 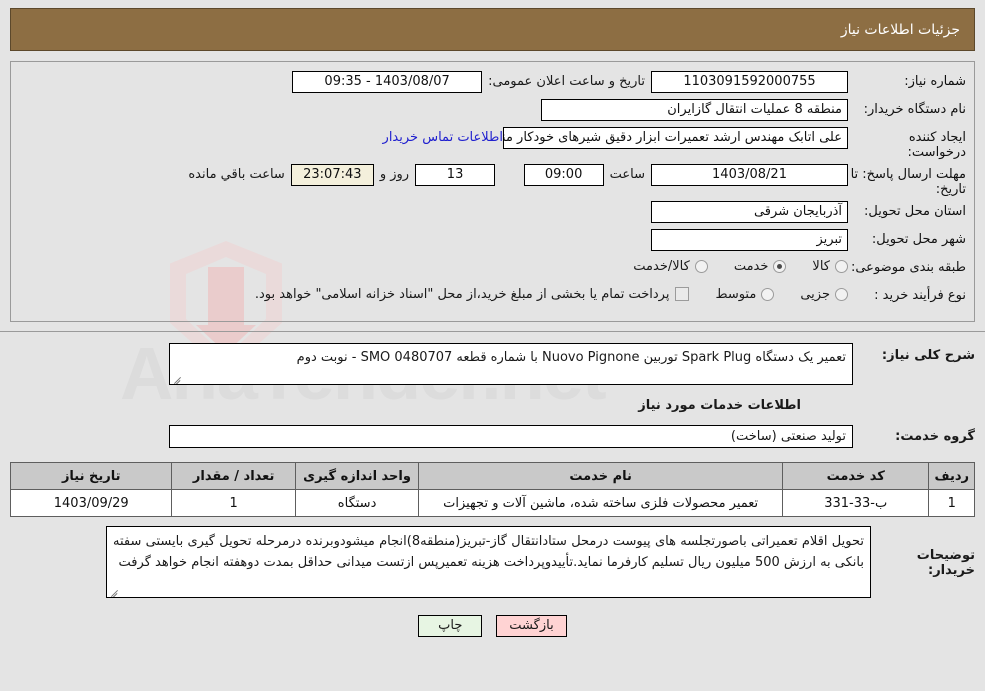 What do you see at coordinates (233, 503) in the screenshot?
I see `cell-quantity: 1` at bounding box center [233, 503].